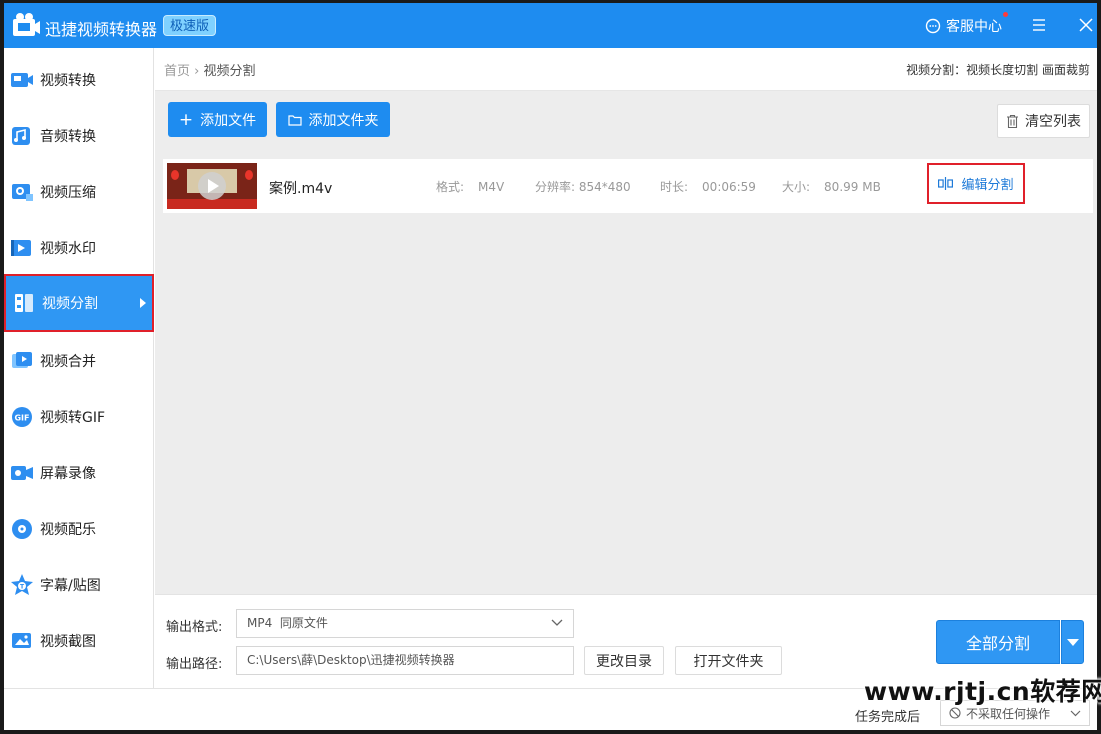  Describe the element at coordinates (405, 660) in the screenshot. I see `output-path-field: C:\Users\薛\Desktop\迅捷视频转换器` at that location.